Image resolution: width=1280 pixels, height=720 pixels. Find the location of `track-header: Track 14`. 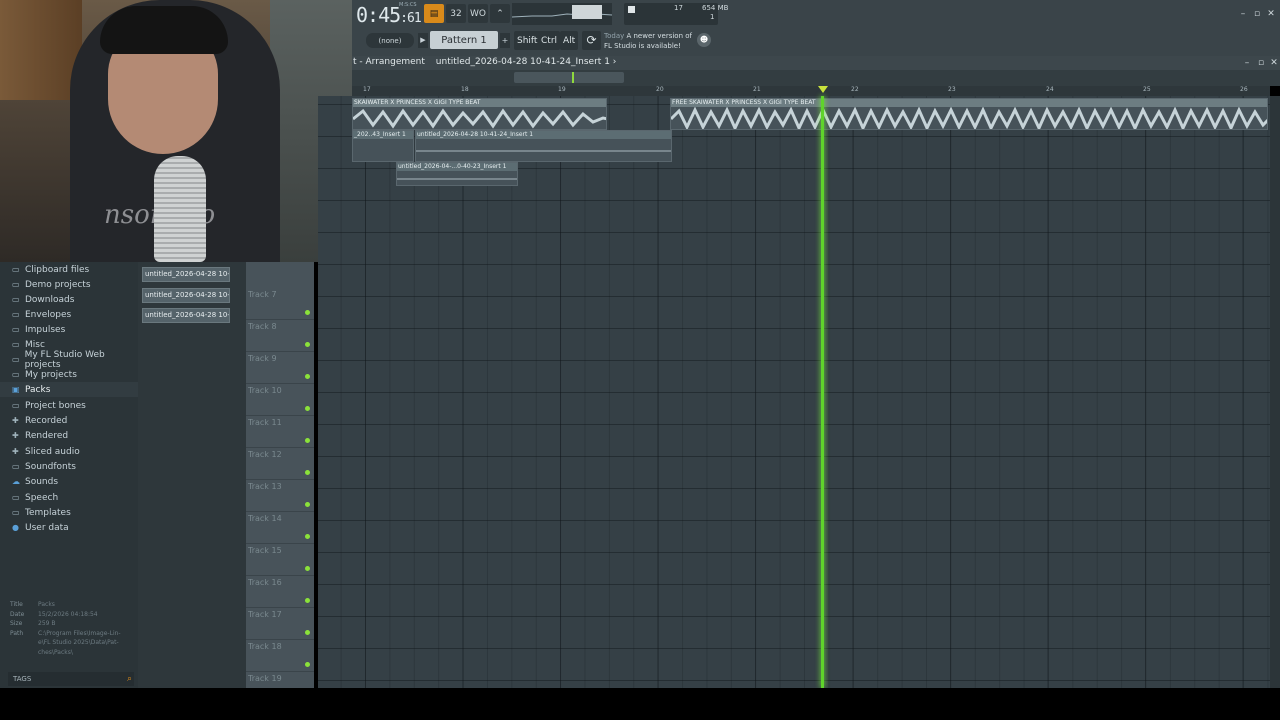

track-header: Track 14 is located at coordinates (280, 528).